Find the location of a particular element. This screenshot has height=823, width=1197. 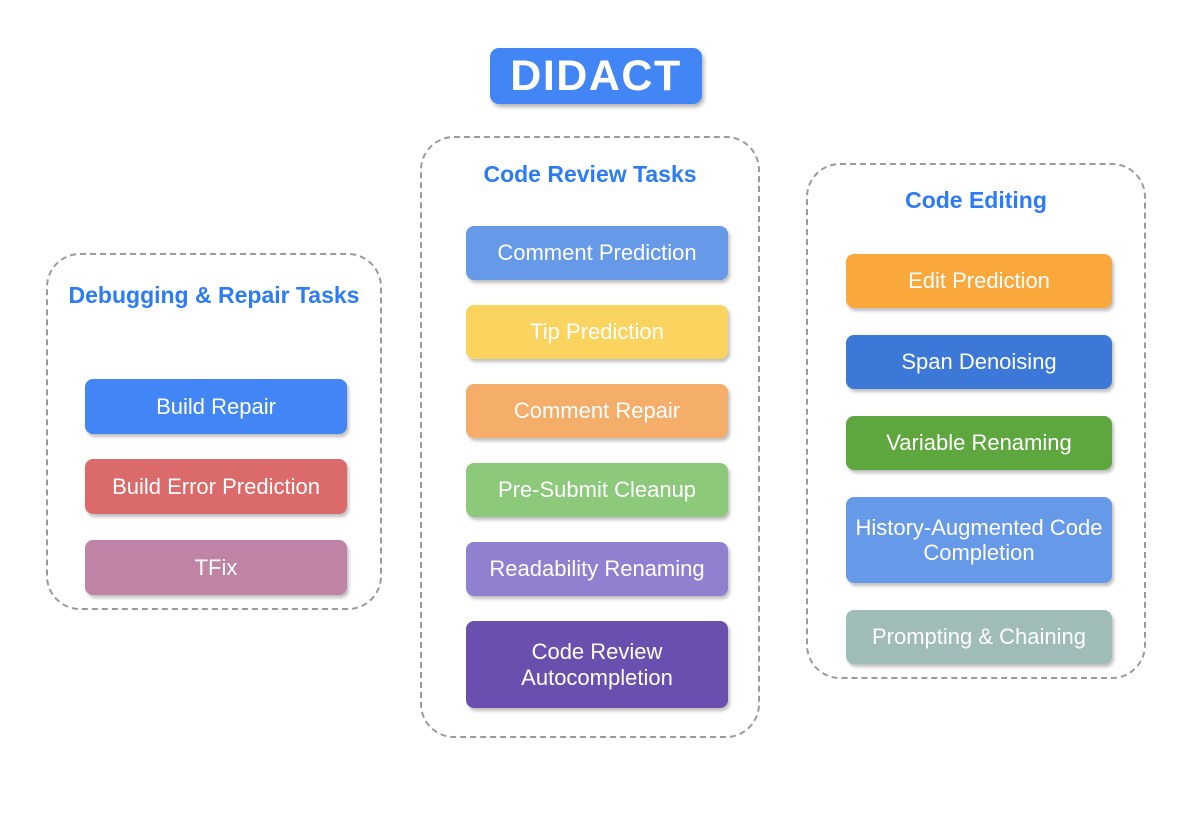

group-title-code-editing: Code Editing is located at coordinates (976, 200).